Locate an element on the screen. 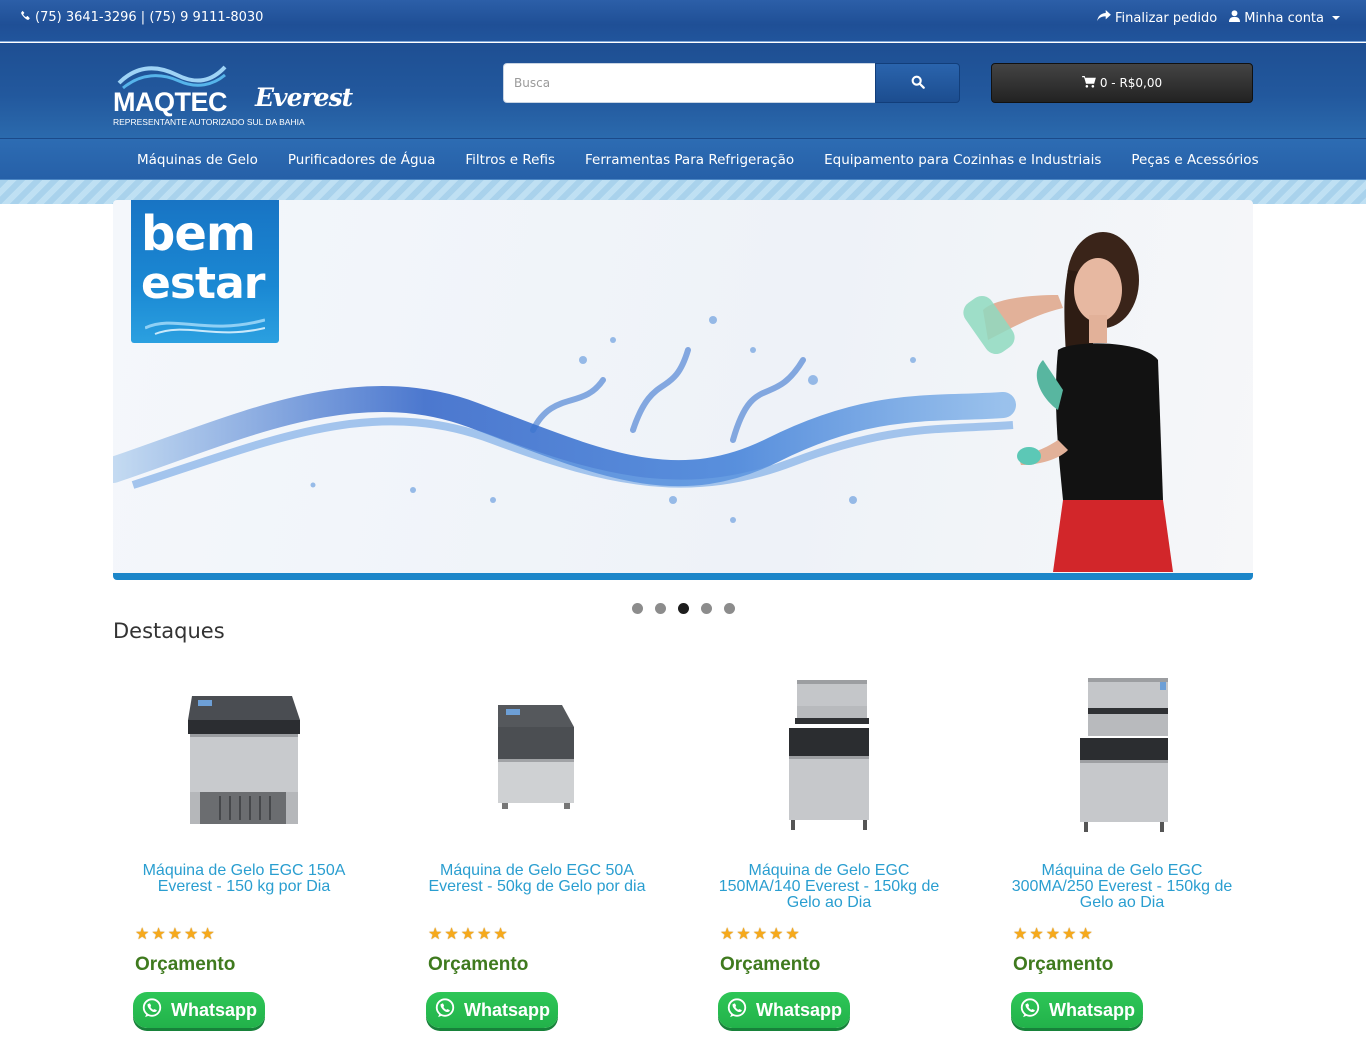 The image size is (1366, 1050). contact-phones: (75) 3641-3296 | (75) 9 9111-8030 is located at coordinates (141, 17).